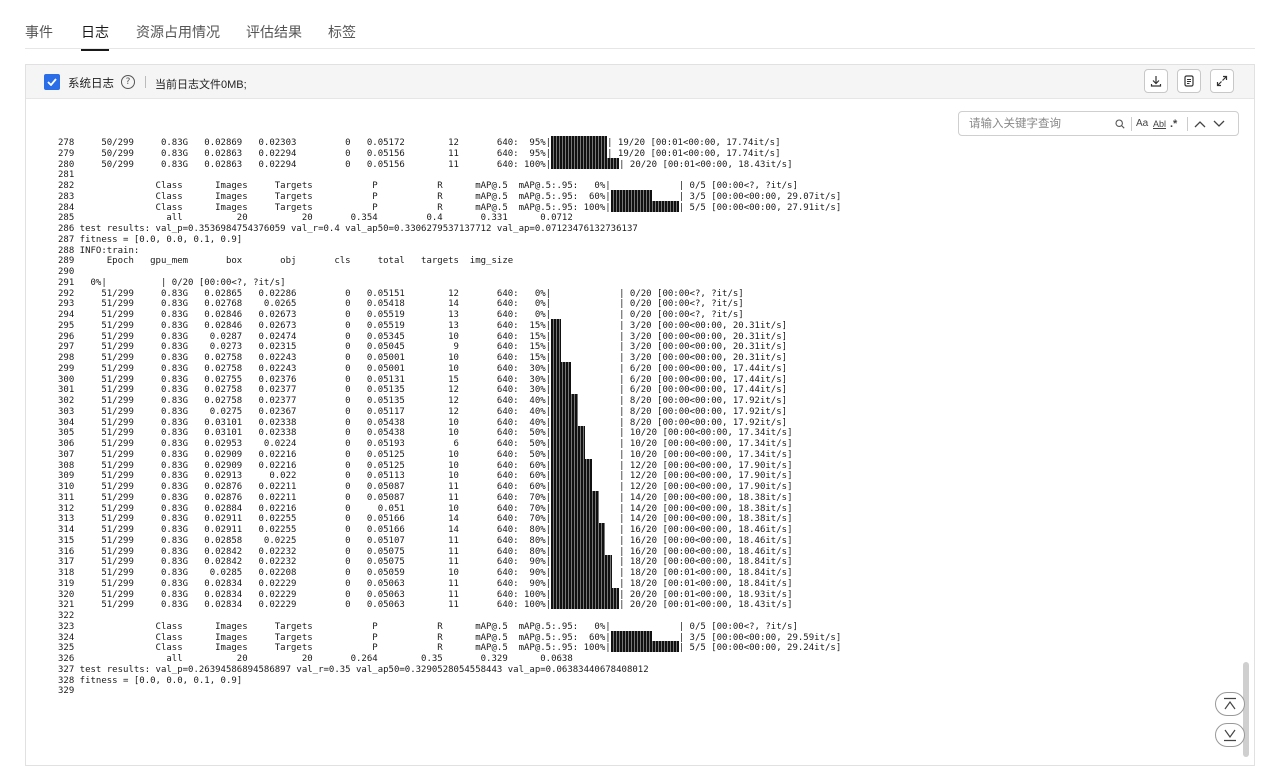 This screenshot has width=1285, height=780. I want to click on scroll-bottom-icon, so click(1230, 735).